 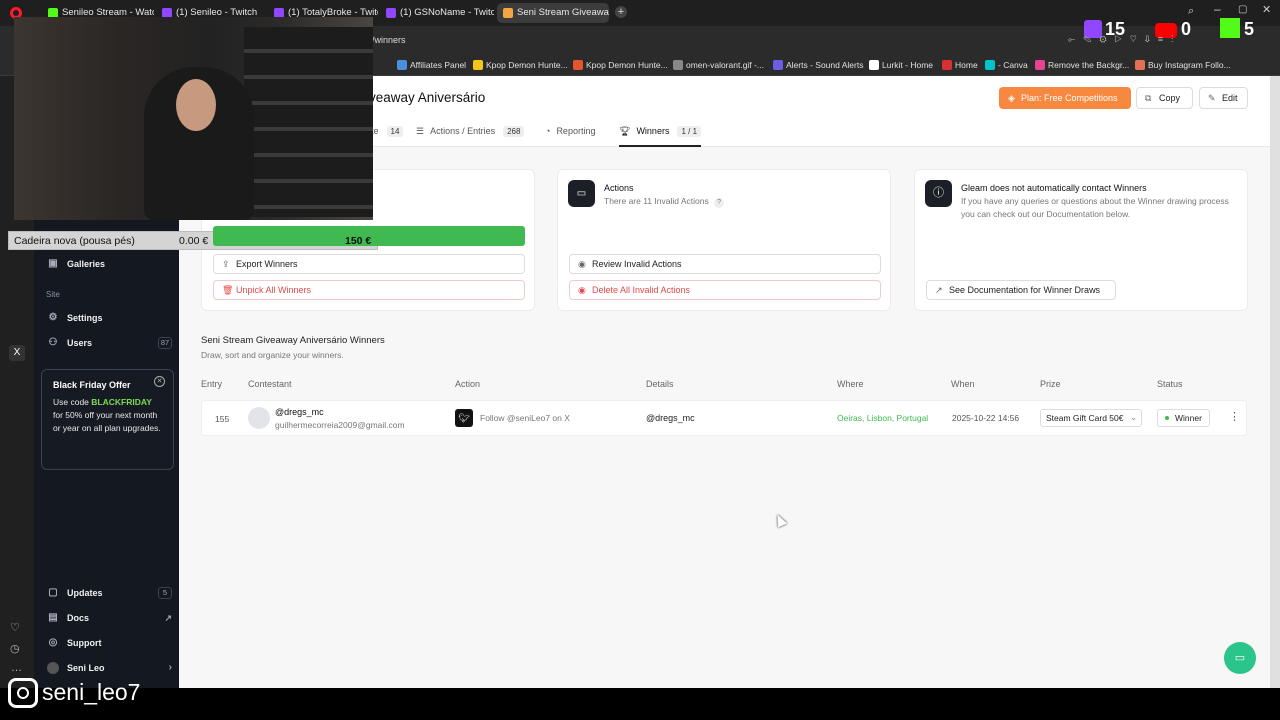 I want to click on sidebar-item-account: Seni Leo ›, so click(x=109, y=668).